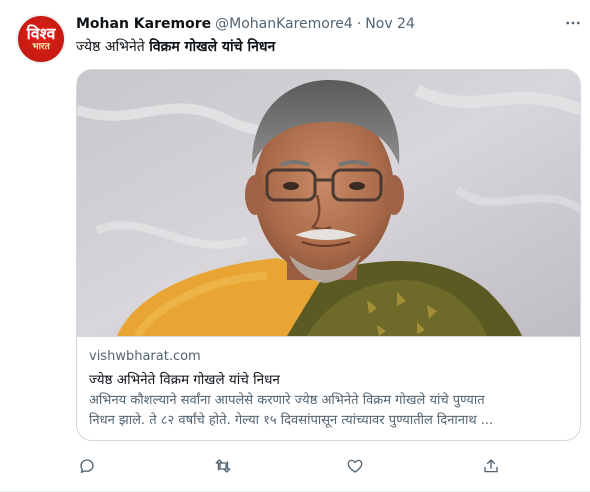  I want to click on tweet-text-plain: ज्येष्ठ अभिनेते, so click(113, 47).